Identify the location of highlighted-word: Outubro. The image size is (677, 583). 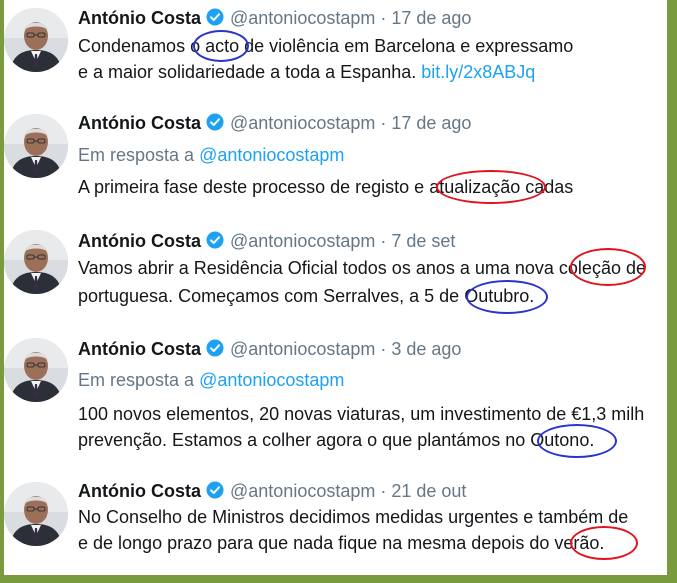
(497, 296).